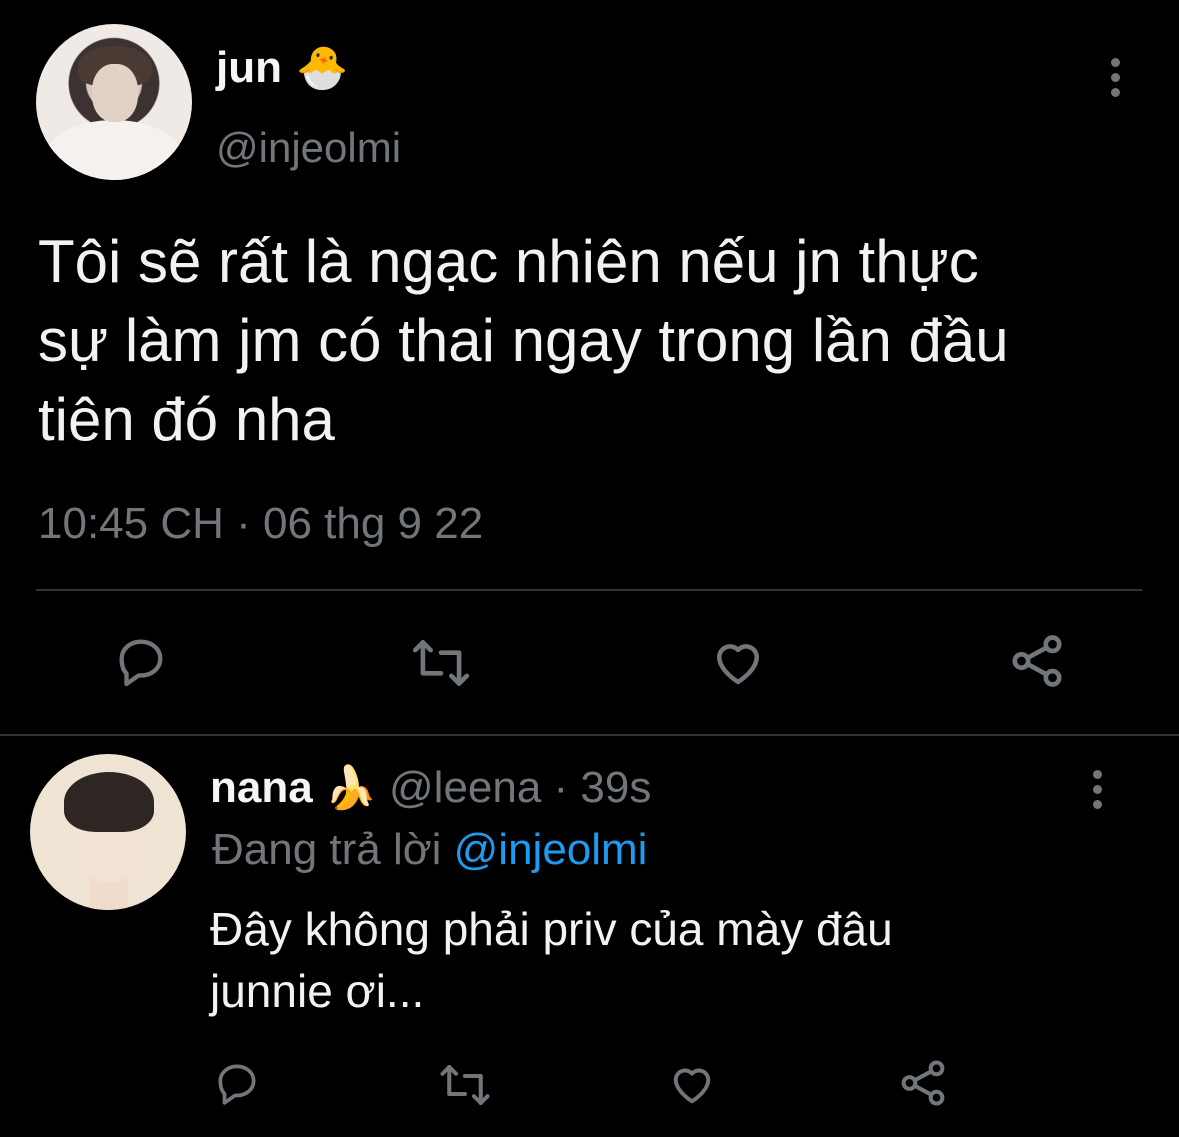 The height and width of the screenshot is (1137, 1179). Describe the element at coordinates (322, 67) in the screenshot. I see `hatching-chick-emoji: 🐣` at that location.